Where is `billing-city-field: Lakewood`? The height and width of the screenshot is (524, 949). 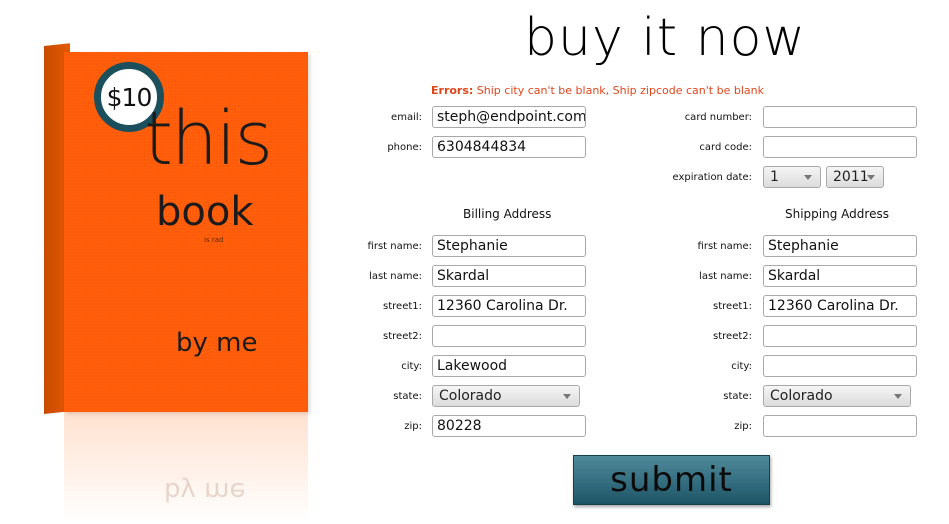 billing-city-field: Lakewood is located at coordinates (509, 366).